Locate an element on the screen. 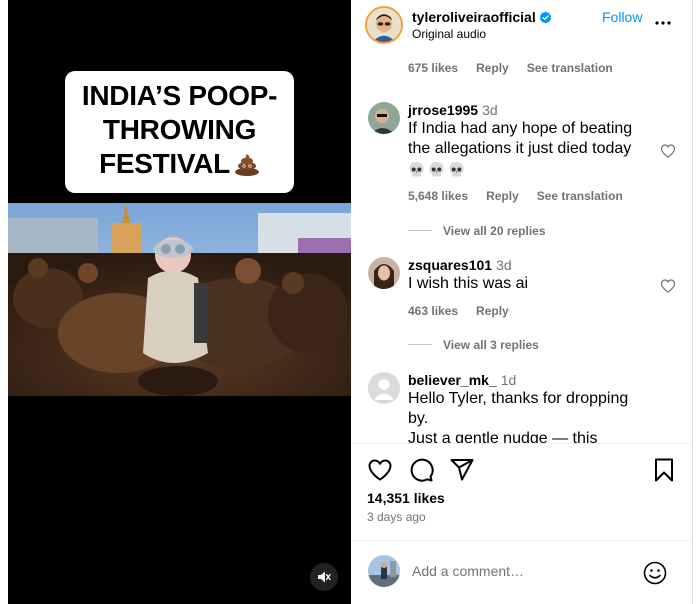 The width and height of the screenshot is (700, 604). follow-button: Follow is located at coordinates (622, 17).